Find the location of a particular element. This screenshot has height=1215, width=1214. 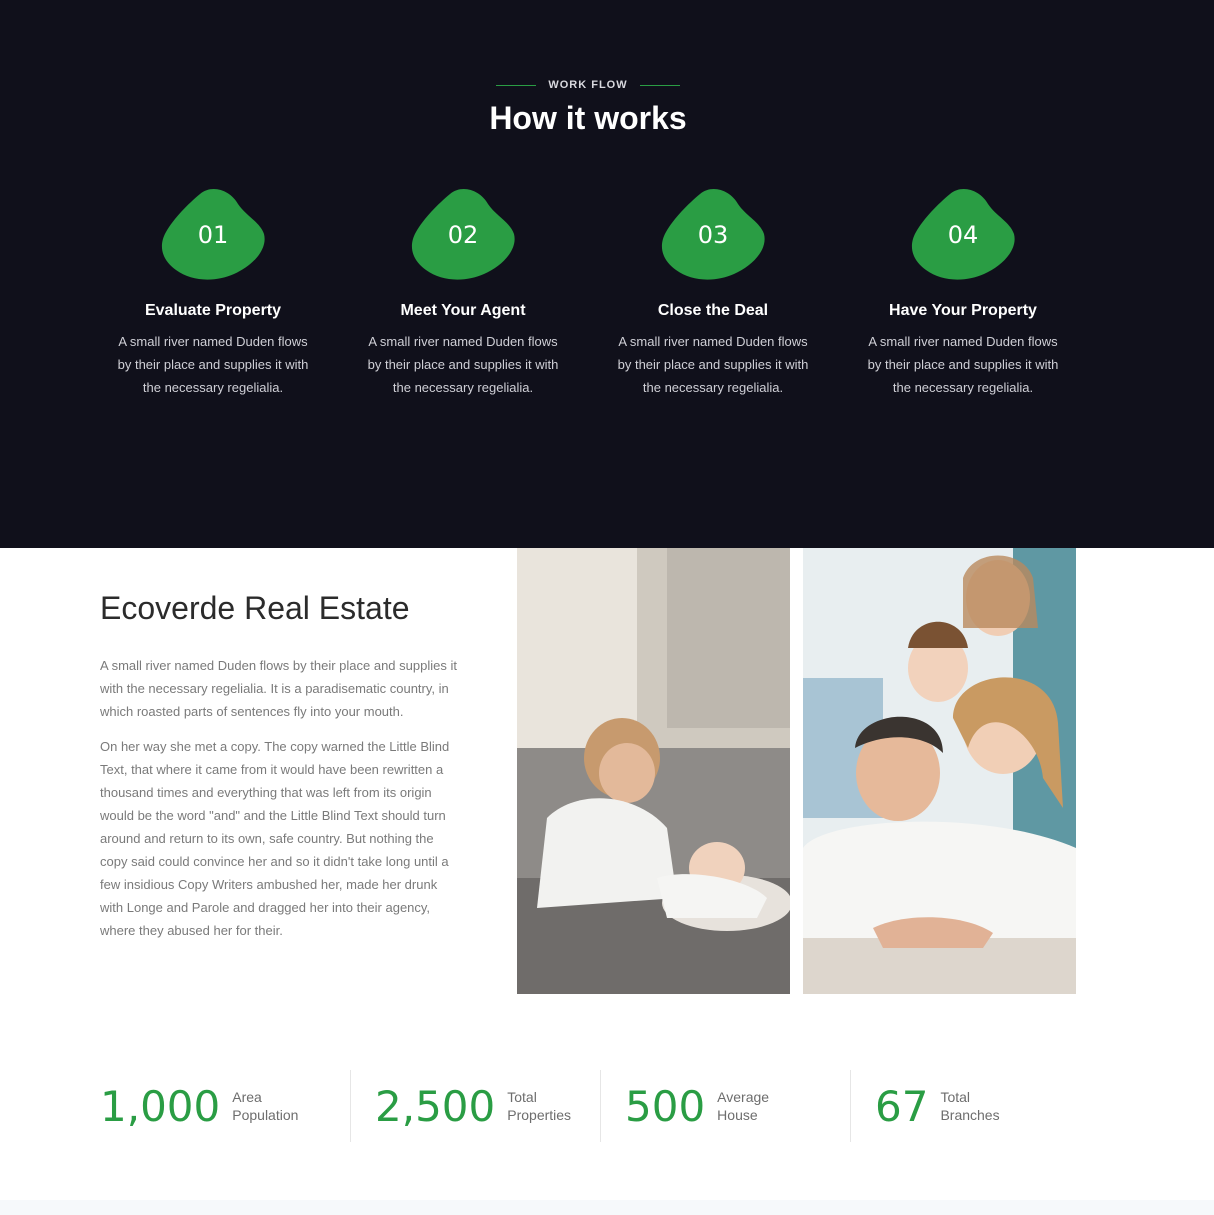

about-title: Ecoverde Real Estate is located at coordinates (255, 608).